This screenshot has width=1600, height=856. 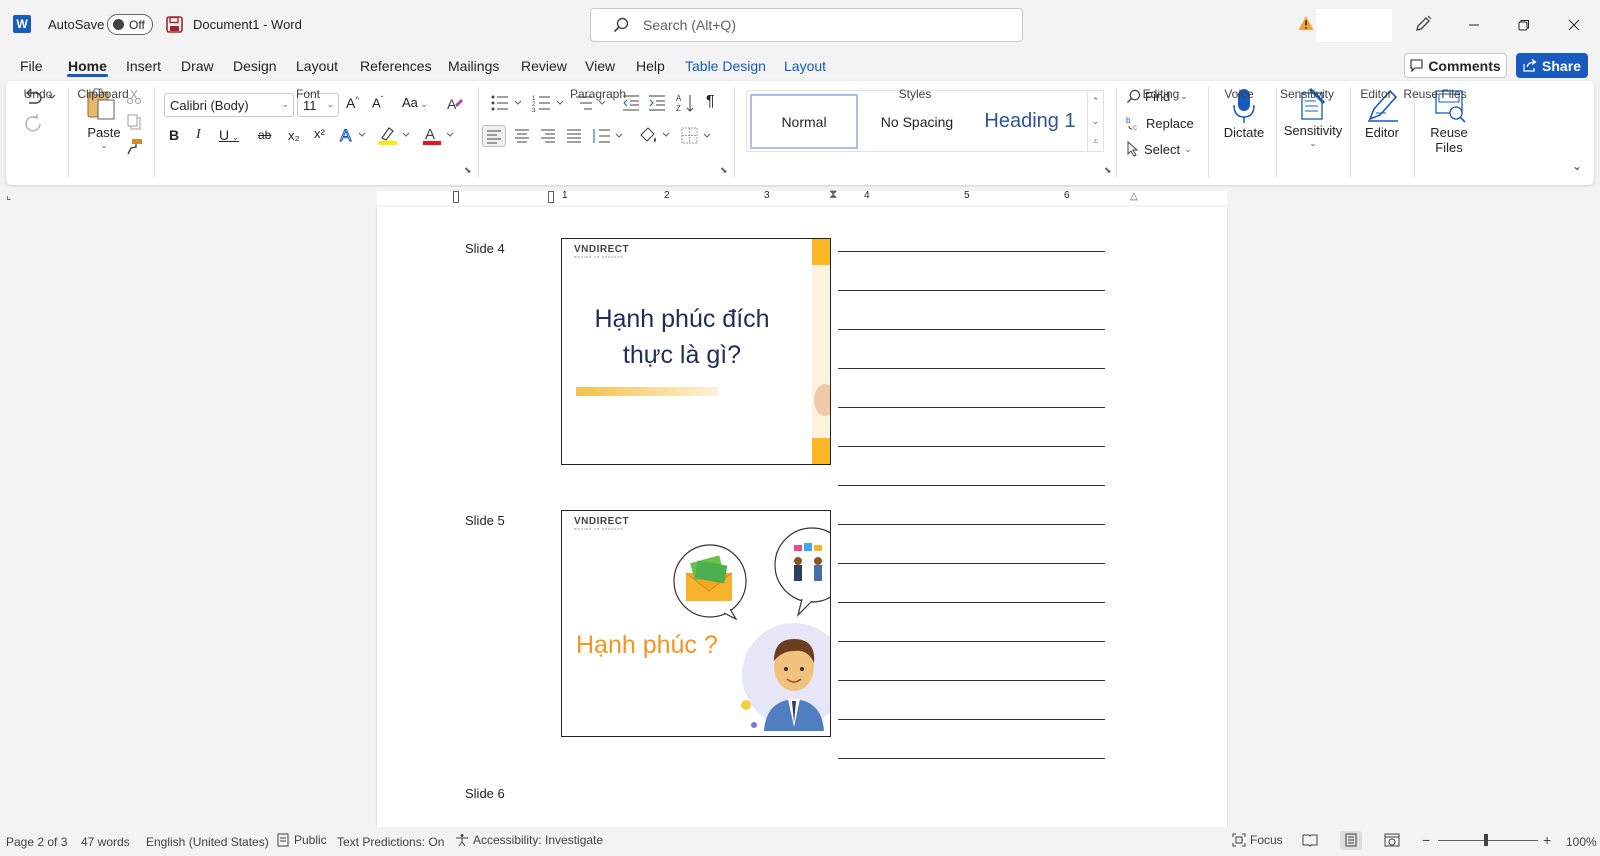 I want to click on clear-formatting-icon: A, so click(x=455, y=104).